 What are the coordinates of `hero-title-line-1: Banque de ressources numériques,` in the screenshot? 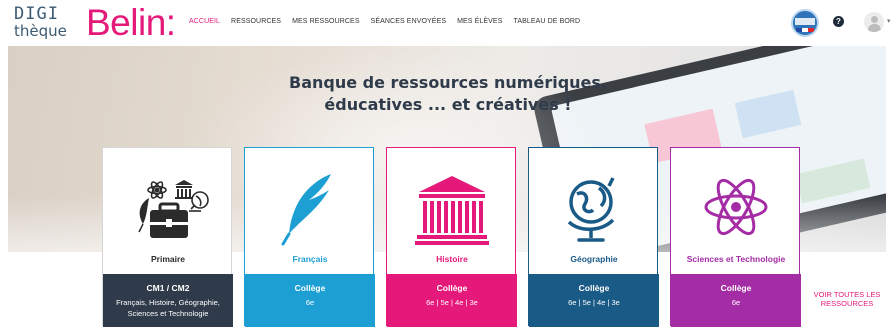 It's located at (448, 82).